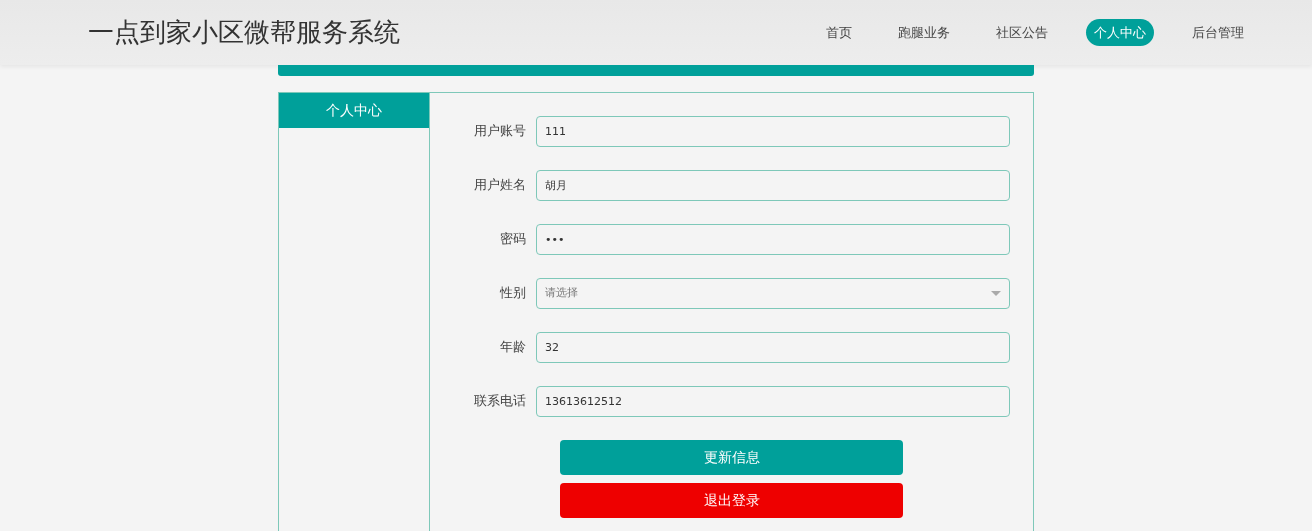 Image resolution: width=1312 pixels, height=531 pixels. Describe the element at coordinates (839, 32) in the screenshot. I see `nav-link: 首页` at that location.